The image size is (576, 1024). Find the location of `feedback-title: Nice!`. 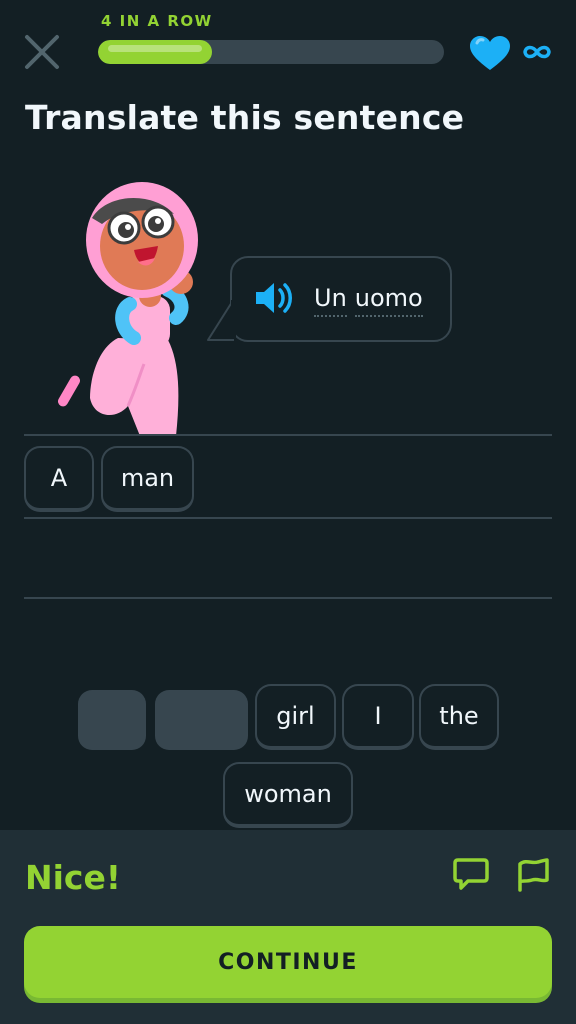

feedback-title: Nice! is located at coordinates (73, 877).